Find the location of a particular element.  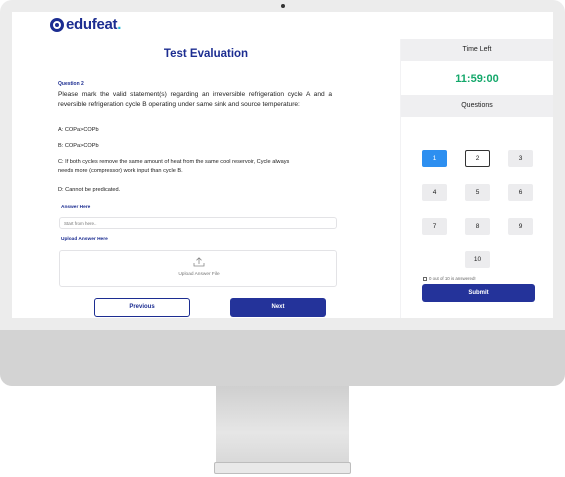

question-button-4: 4 is located at coordinates (434, 192).